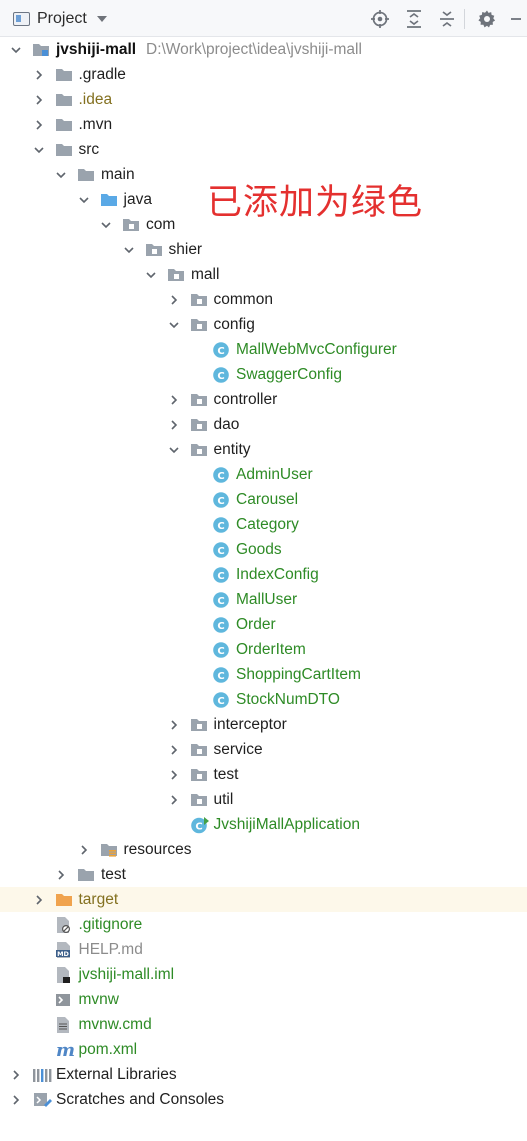 This screenshot has height=1141, width=527. What do you see at coordinates (263, 974) in the screenshot?
I see `tree-row: jvshiji-mall.iml` at bounding box center [263, 974].